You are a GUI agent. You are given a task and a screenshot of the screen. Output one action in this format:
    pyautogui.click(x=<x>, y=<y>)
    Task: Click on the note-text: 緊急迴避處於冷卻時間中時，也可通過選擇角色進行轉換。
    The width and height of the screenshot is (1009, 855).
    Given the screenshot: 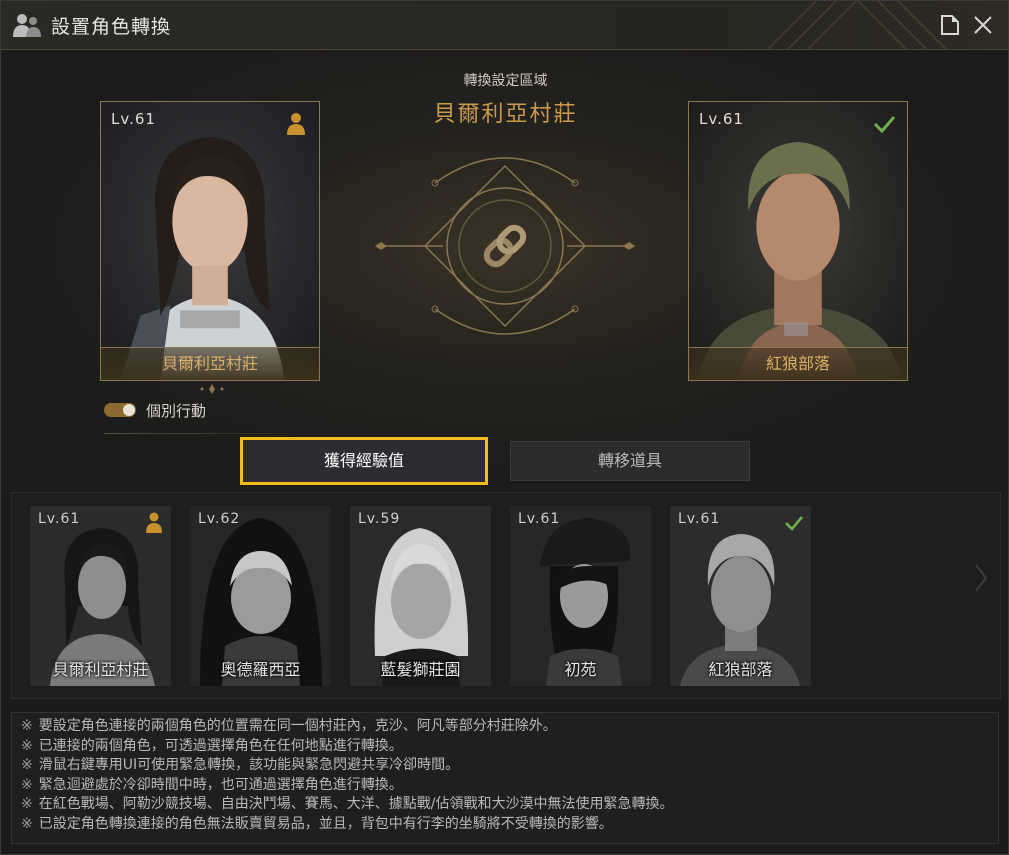 What is the action you would take?
    pyautogui.click(x=220, y=784)
    